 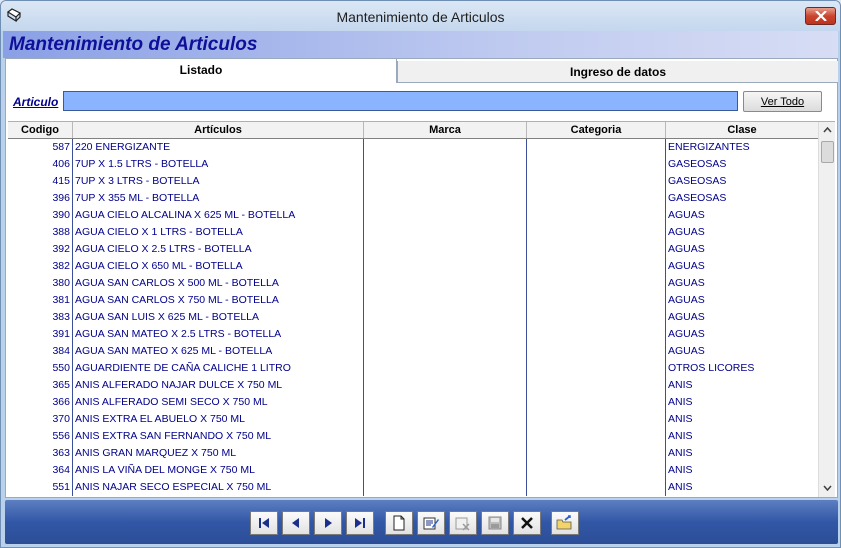 I want to click on cell-articulo: AGUA CIELO X 650 ML - BOTELLA, so click(x=218, y=266).